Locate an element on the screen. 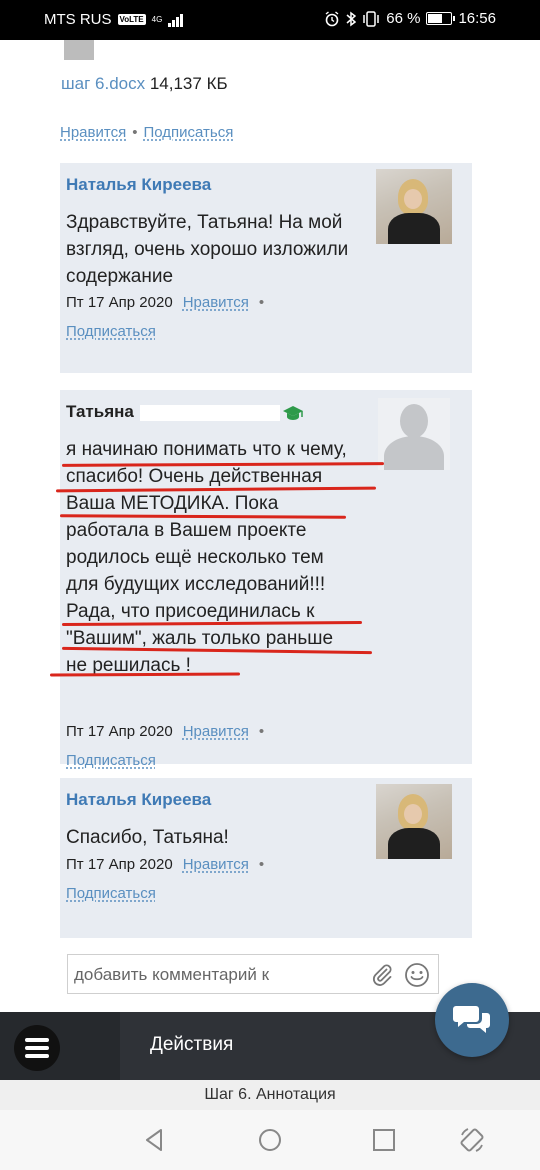 This screenshot has width=540, height=1170. comment-input is located at coordinates (219, 975).